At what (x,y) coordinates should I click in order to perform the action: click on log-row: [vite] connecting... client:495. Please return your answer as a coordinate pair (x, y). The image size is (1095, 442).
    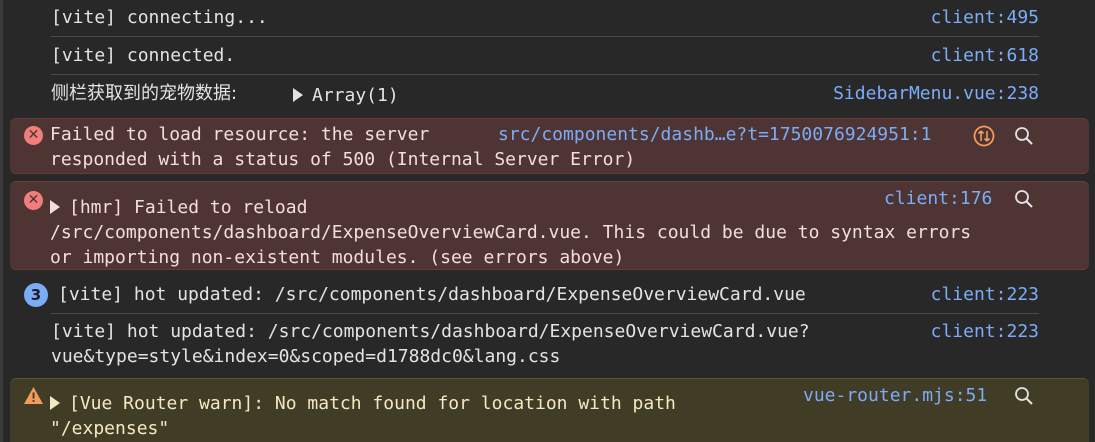
    Looking at the image, I should click on (547, 17).